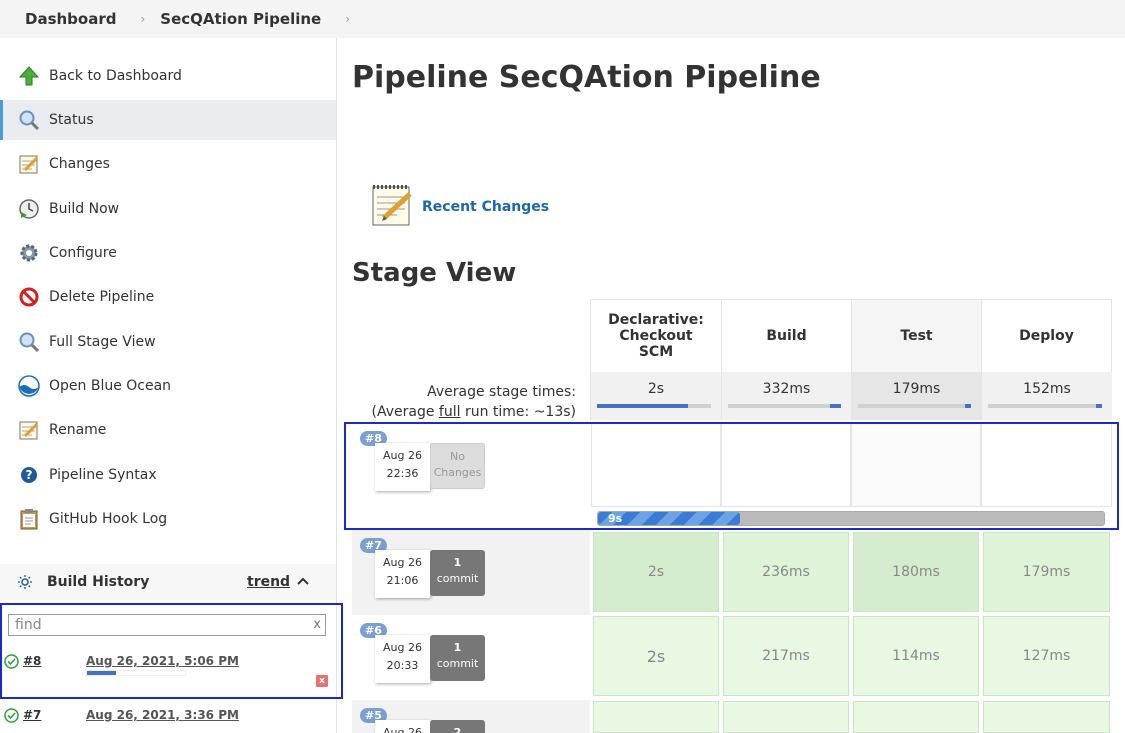 The image size is (1125, 733). Describe the element at coordinates (457, 729) in the screenshot. I see `commit-count: 2` at that location.